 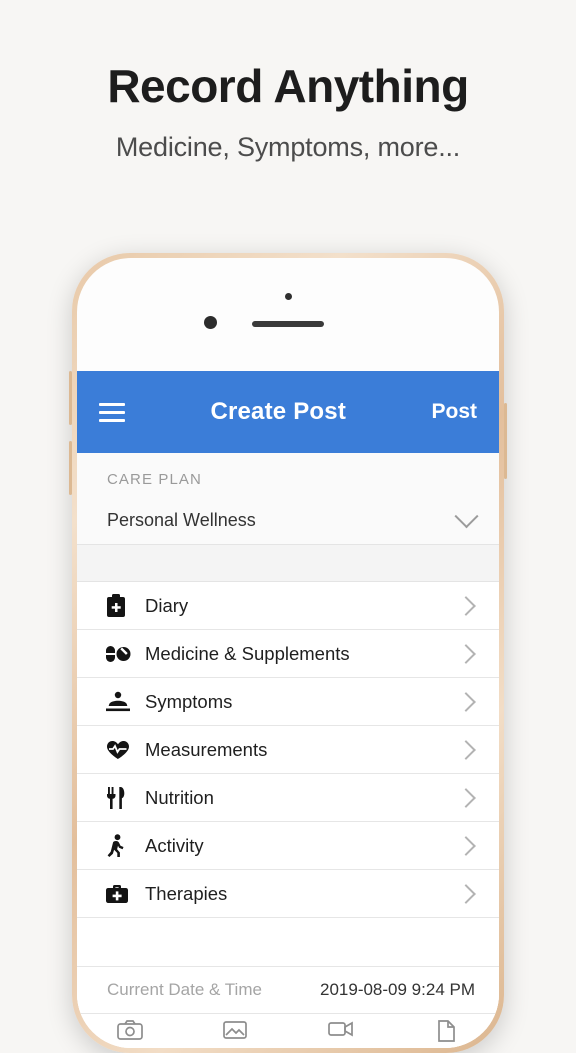 I want to click on app-bar: Create Post Post, so click(x=288, y=412).